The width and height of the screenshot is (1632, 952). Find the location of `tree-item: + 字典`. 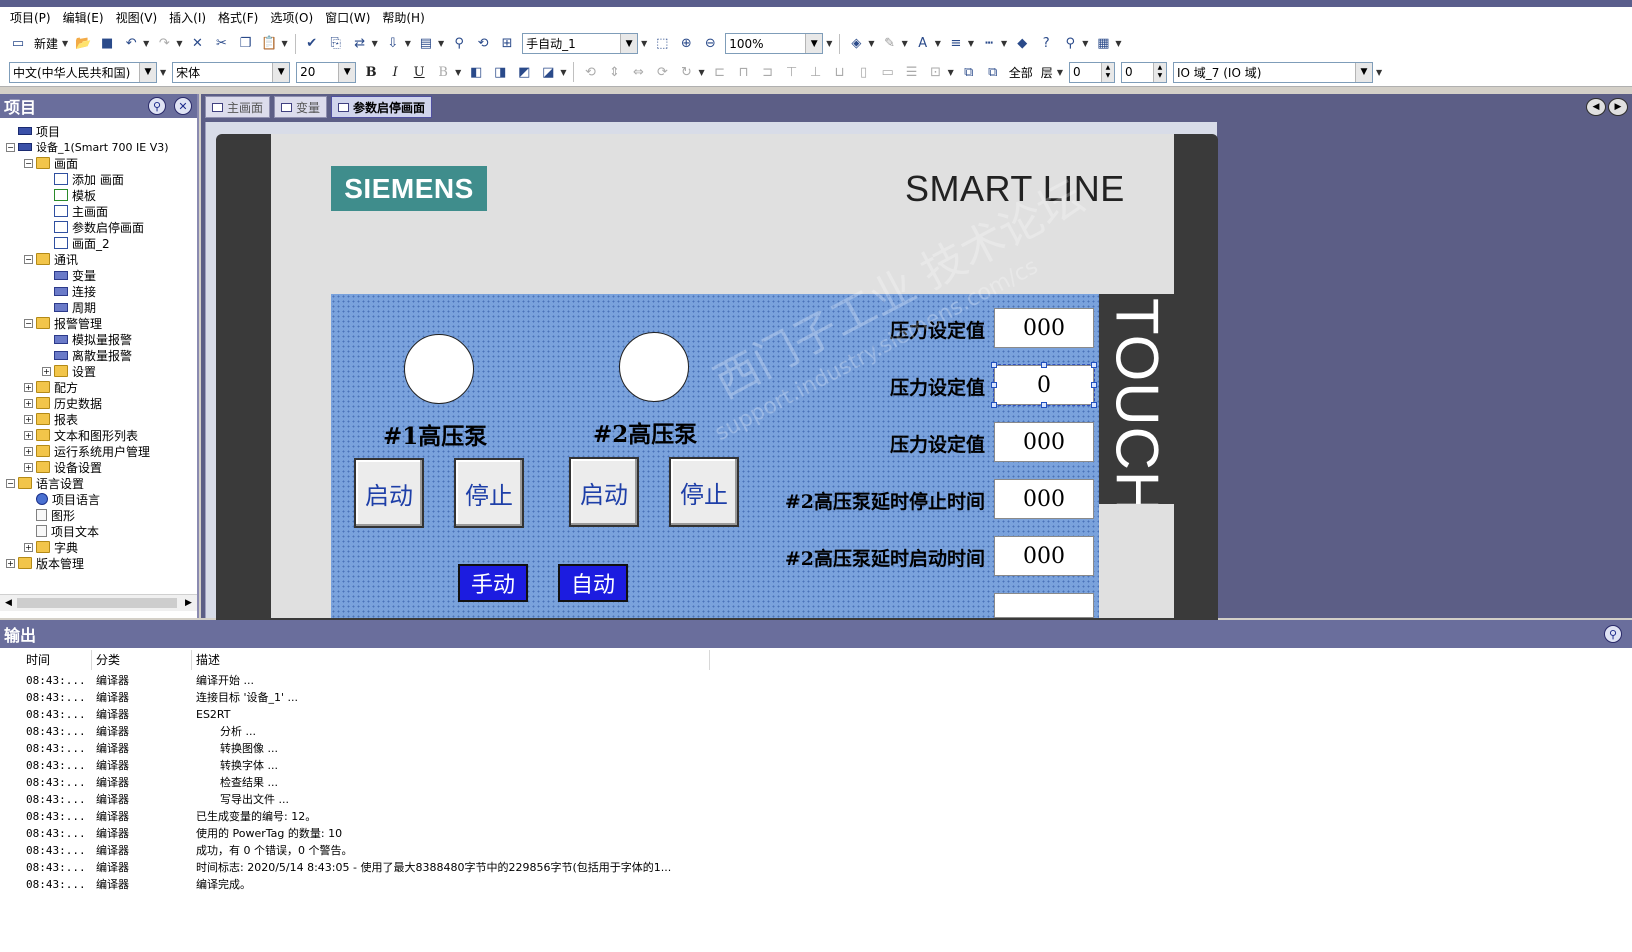

tree-item: + 字典 is located at coordinates (51, 547).